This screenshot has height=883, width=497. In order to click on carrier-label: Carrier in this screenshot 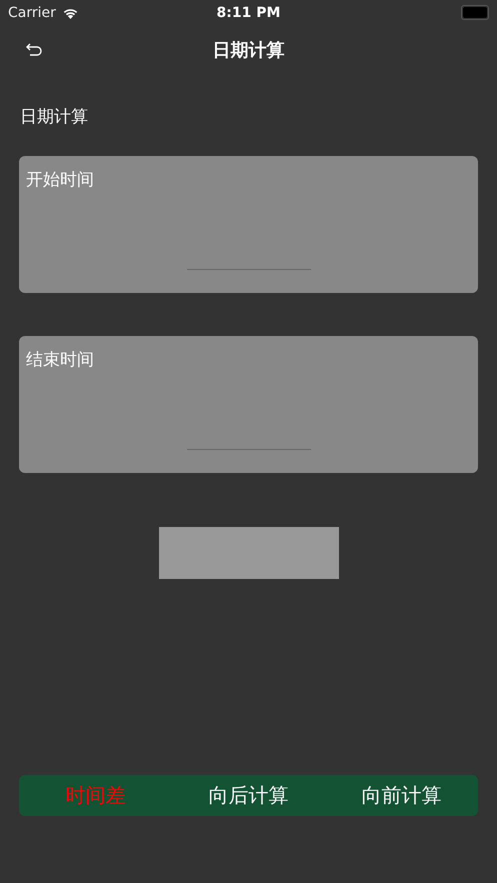, I will do `click(32, 12)`.